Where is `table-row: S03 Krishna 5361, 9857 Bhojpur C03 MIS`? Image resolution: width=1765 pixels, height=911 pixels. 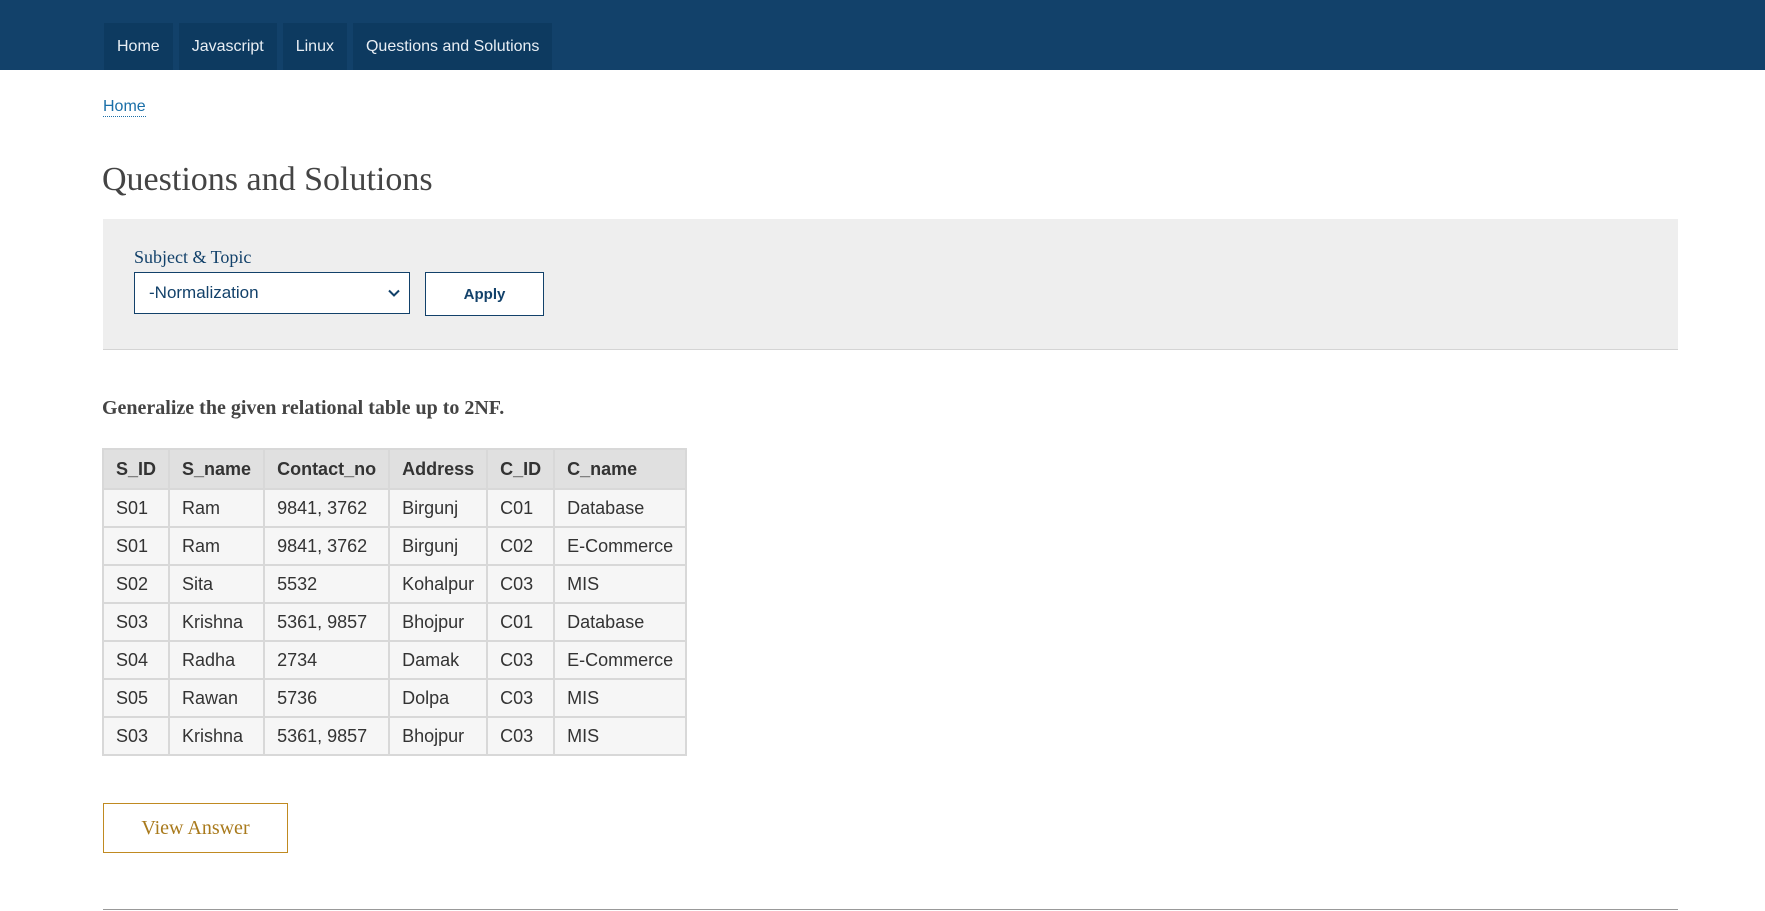 table-row: S03 Krishna 5361, 9857 Bhojpur C03 MIS is located at coordinates (394, 736).